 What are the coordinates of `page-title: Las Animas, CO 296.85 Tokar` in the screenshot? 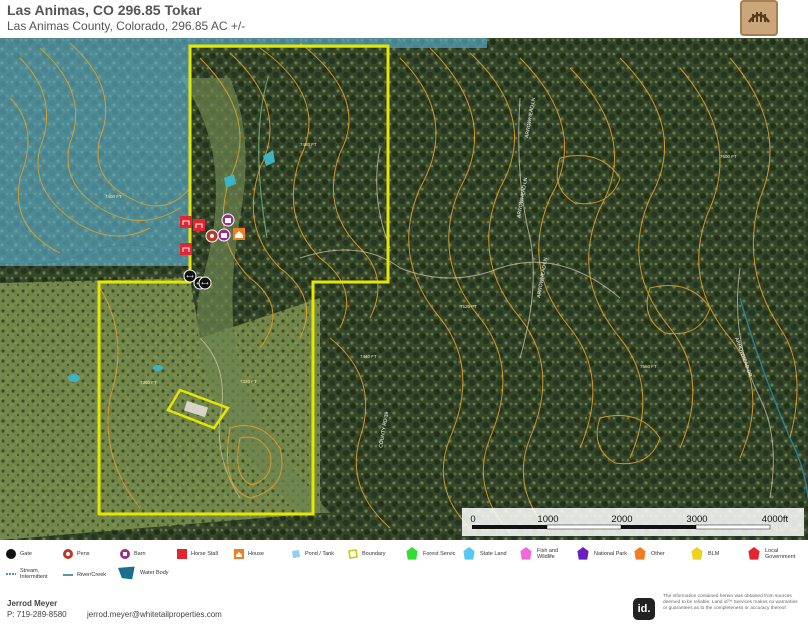 It's located at (104, 10).